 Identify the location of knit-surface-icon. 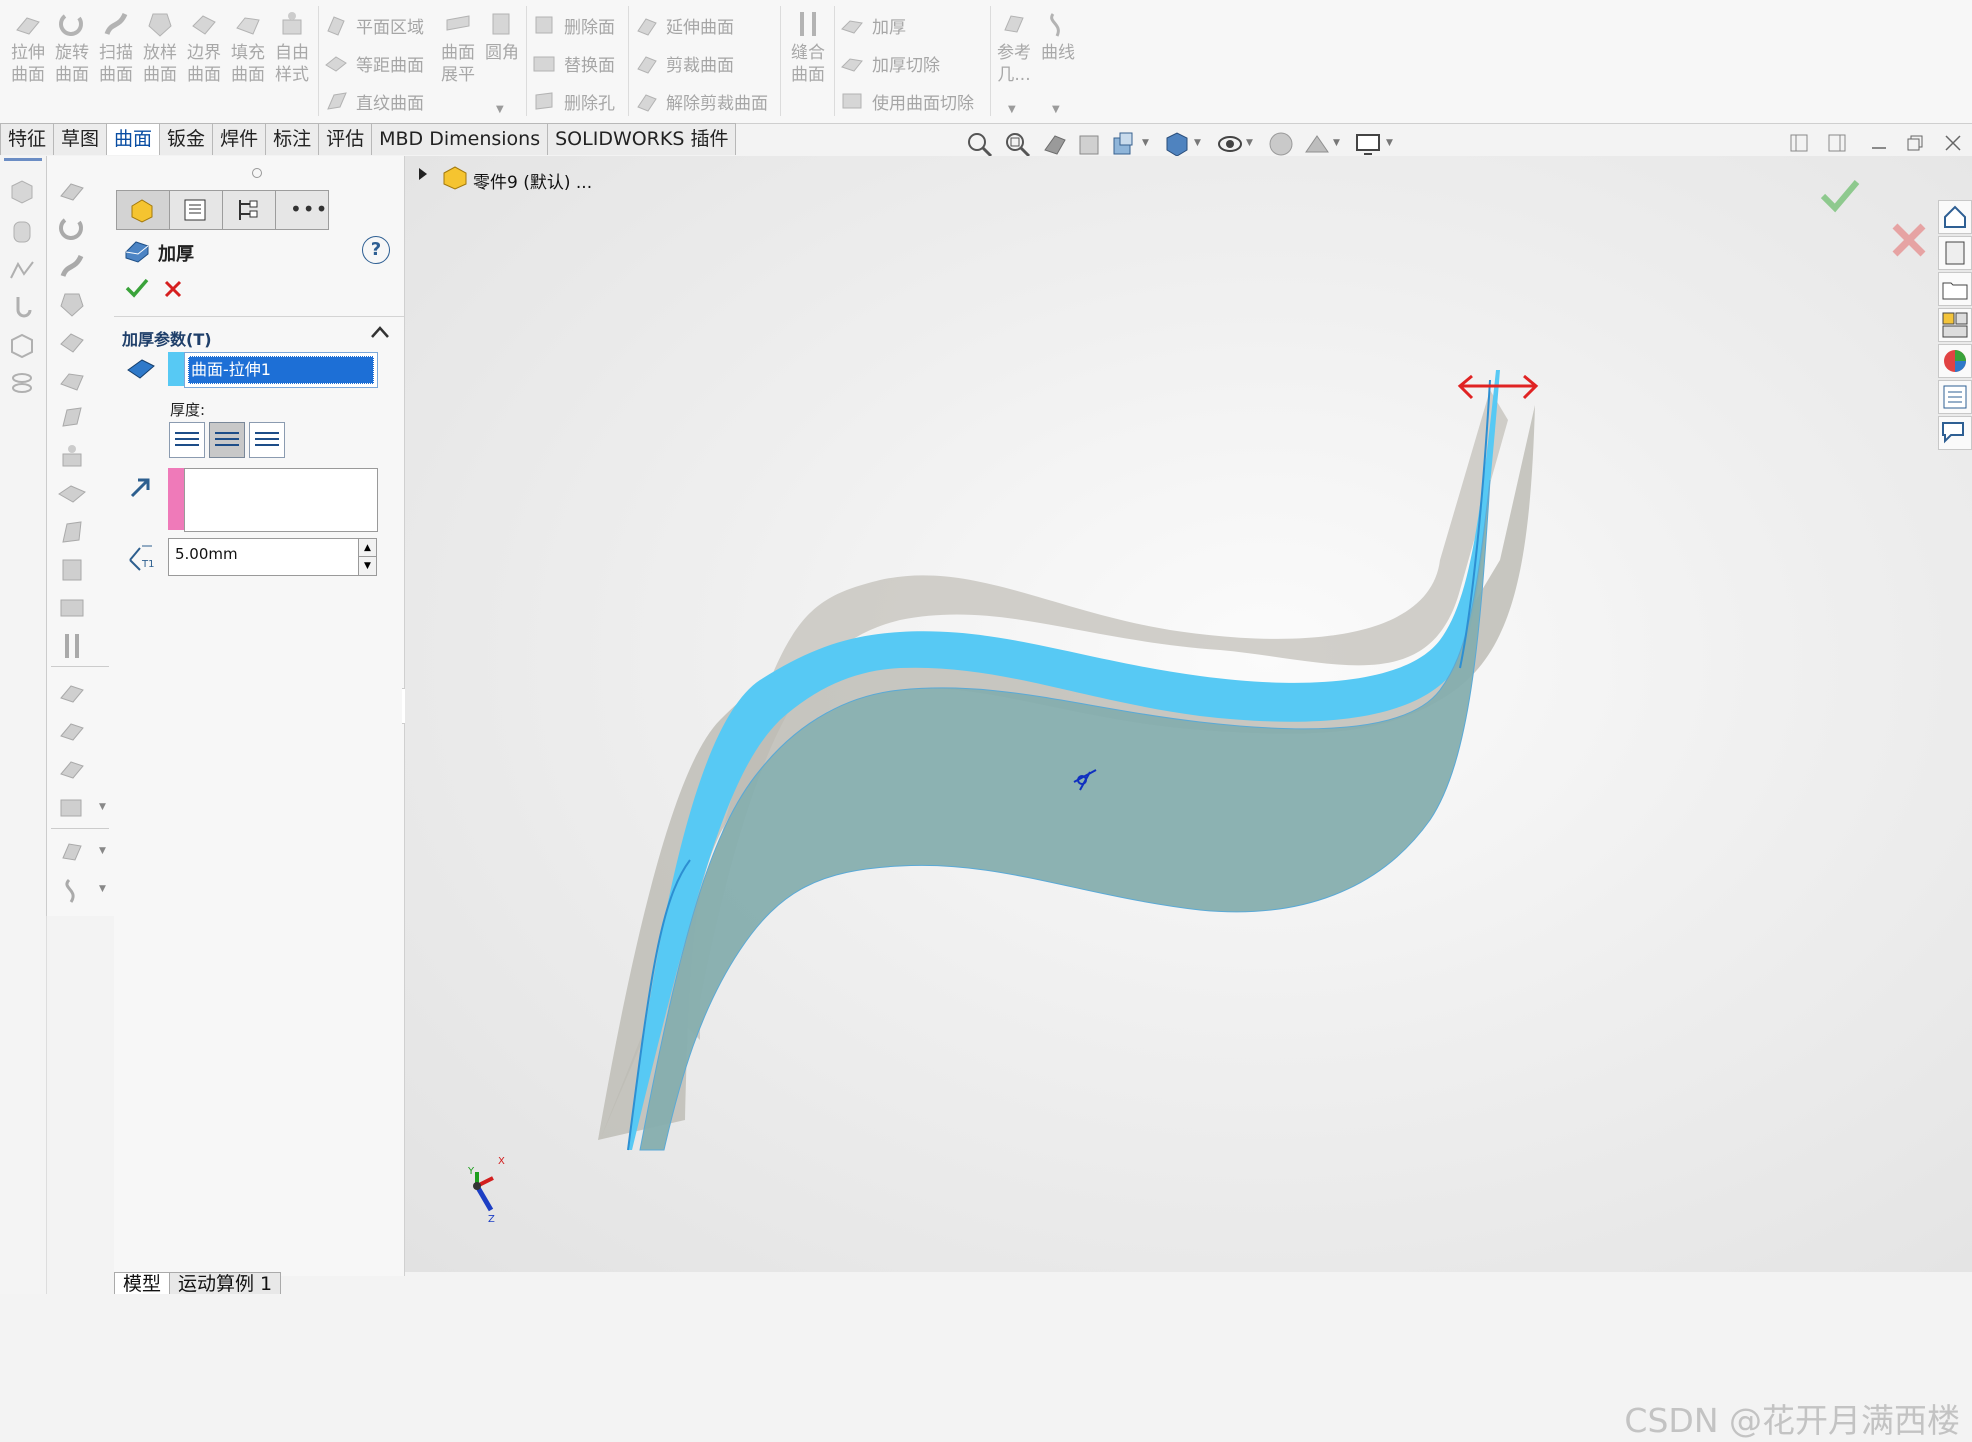
(72, 646).